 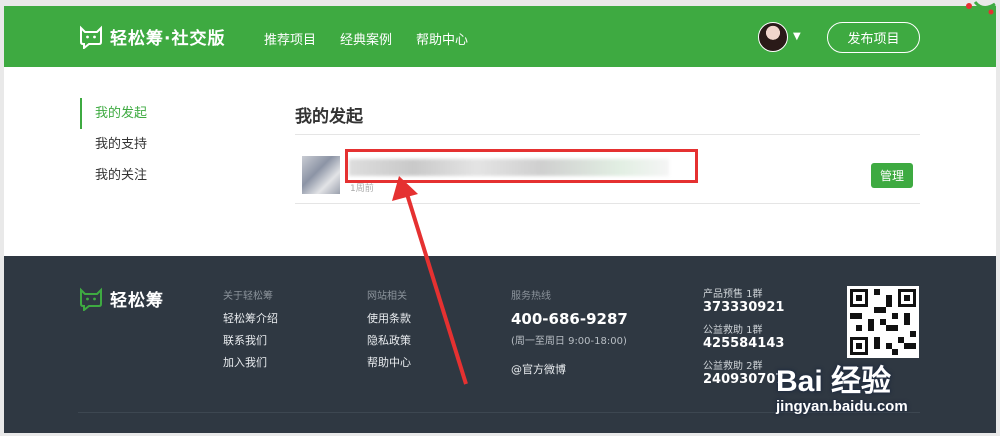 What do you see at coordinates (981, 7) in the screenshot?
I see `corner-decoration-icon` at bounding box center [981, 7].